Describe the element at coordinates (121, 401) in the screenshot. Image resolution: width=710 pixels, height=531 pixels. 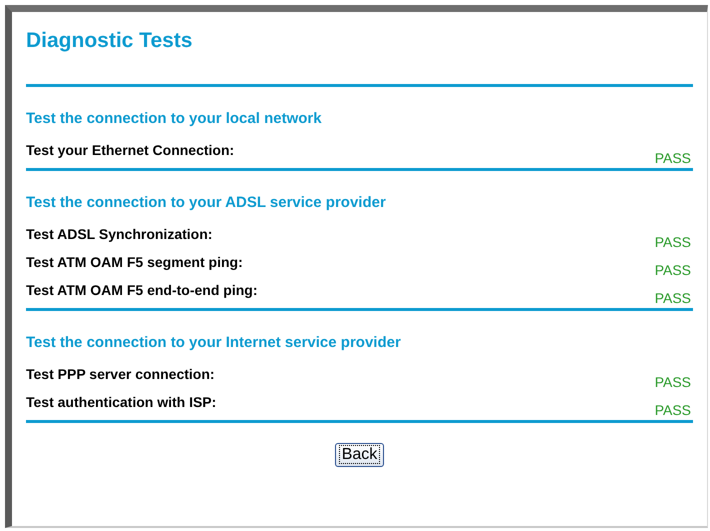
I see `test-label: Test authentication with ISP:` at that location.